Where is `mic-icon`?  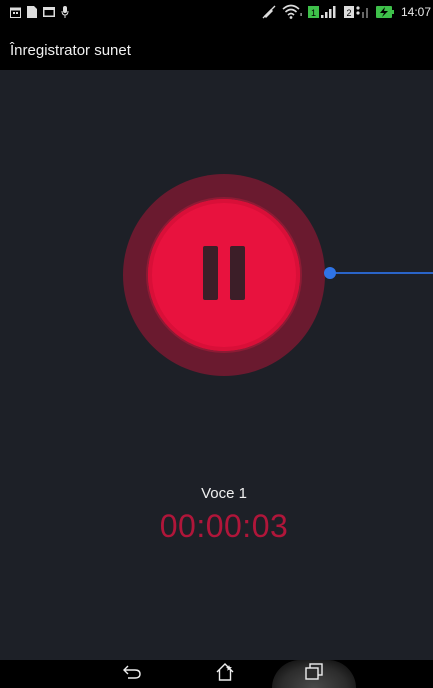
mic-icon is located at coordinates (65, 12).